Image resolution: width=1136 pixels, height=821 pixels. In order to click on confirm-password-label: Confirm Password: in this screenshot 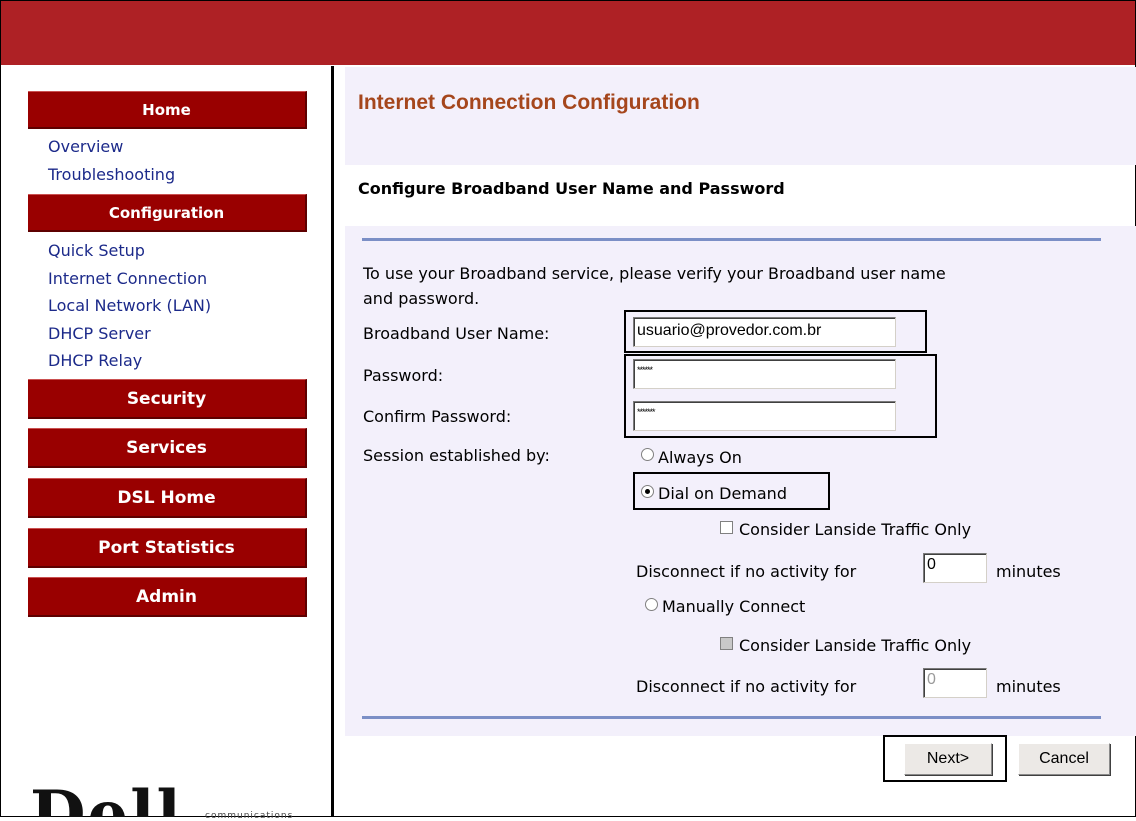, I will do `click(437, 416)`.